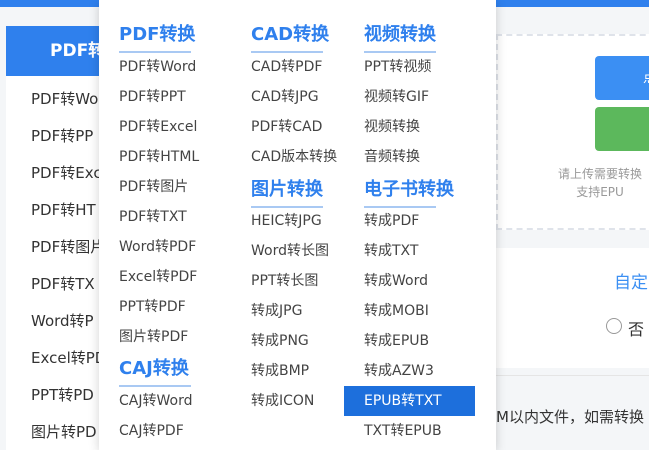 This screenshot has height=450, width=649. I want to click on section-title-image: 图片转换, so click(287, 191).